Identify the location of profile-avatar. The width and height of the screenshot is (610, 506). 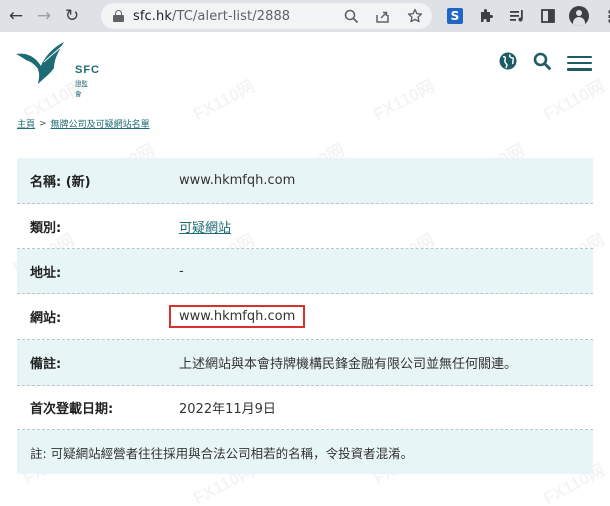
(579, 16).